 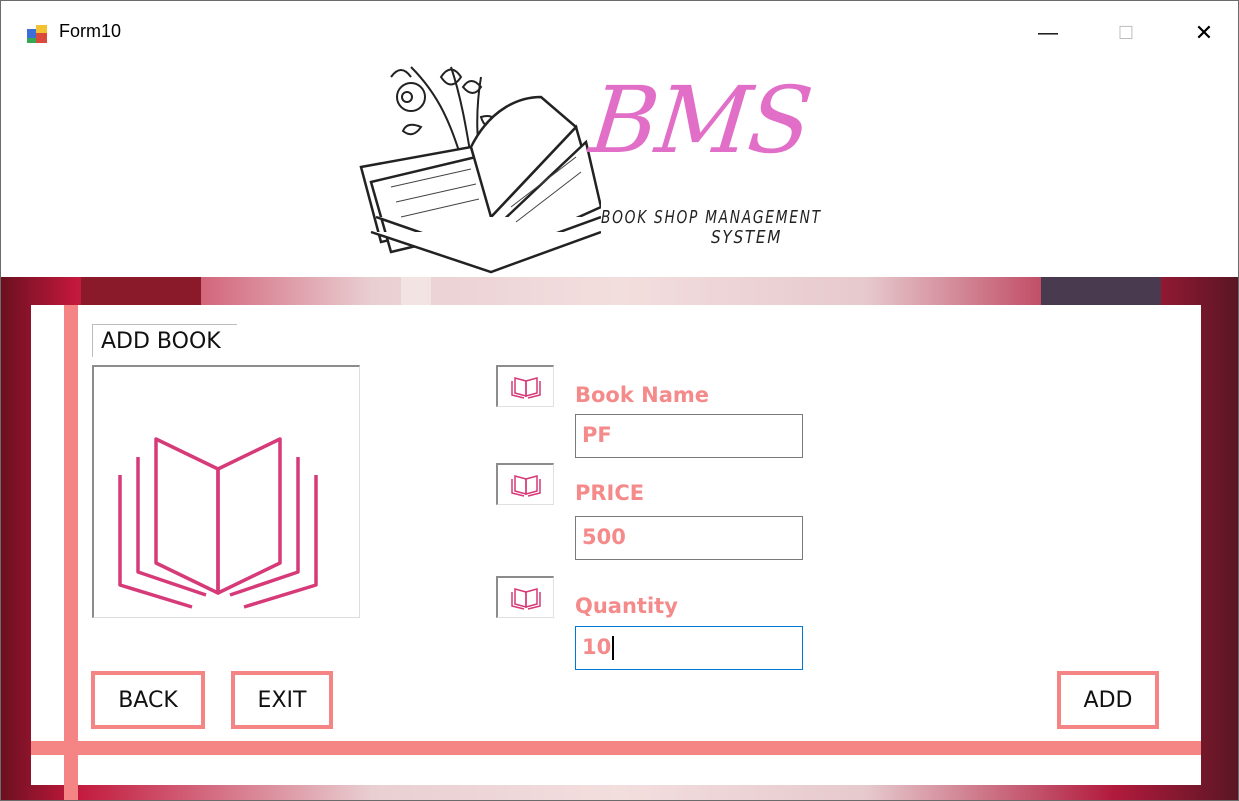 I want to click on quantity-value: 10, so click(x=597, y=647).